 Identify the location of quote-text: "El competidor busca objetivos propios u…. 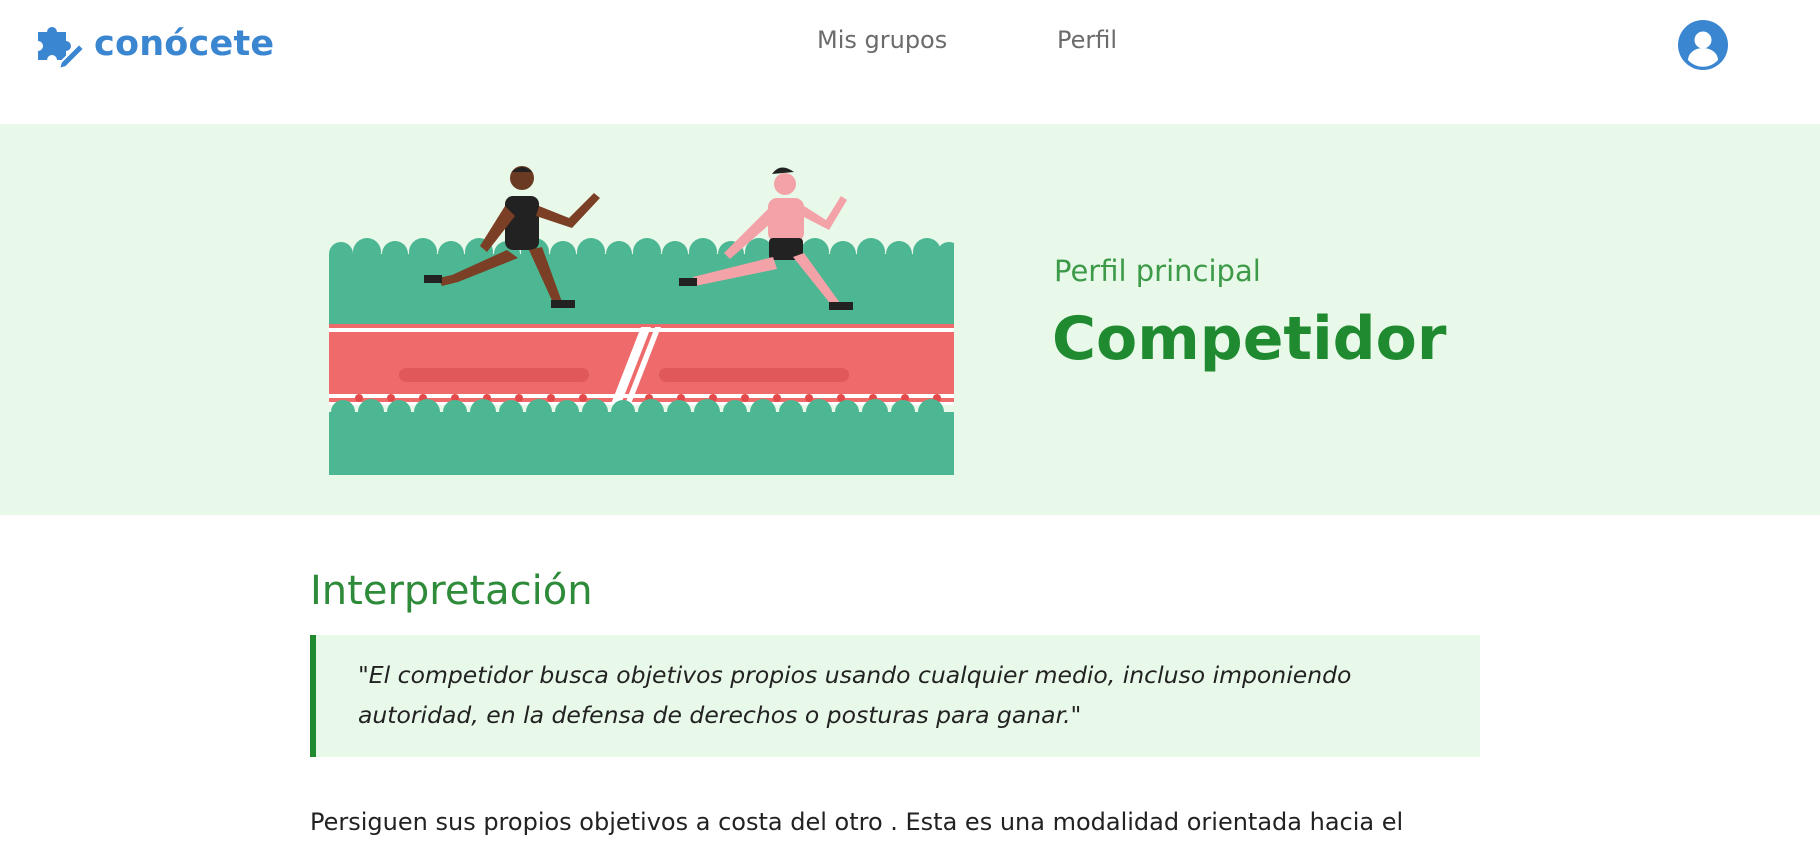
(855, 695).